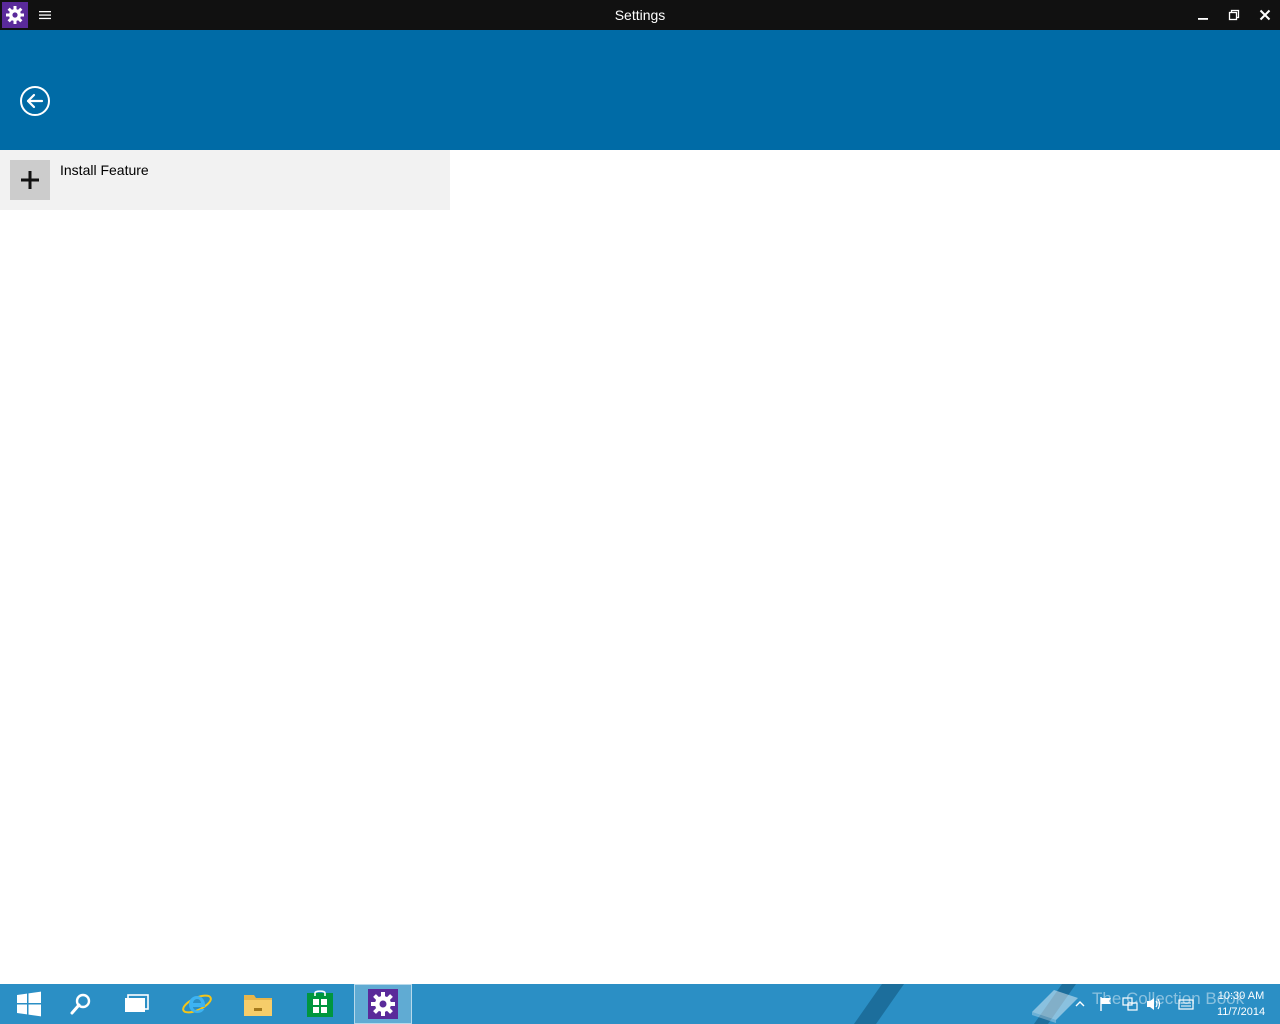 The width and height of the screenshot is (1280, 1024). I want to click on internet-explorer-icon, so click(197, 1004).